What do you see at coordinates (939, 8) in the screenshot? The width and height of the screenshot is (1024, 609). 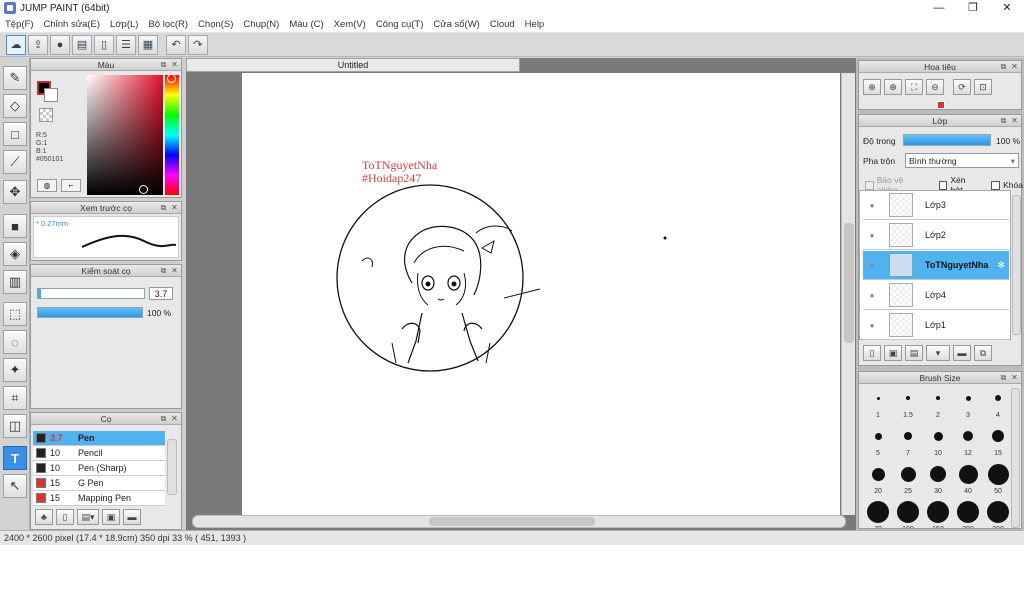 I see `minimize-button: —` at bounding box center [939, 8].